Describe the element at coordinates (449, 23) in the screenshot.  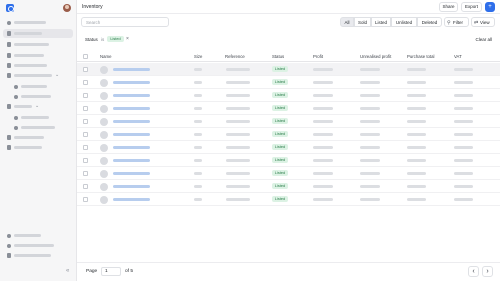
I see `filter-icon: ⚲` at that location.